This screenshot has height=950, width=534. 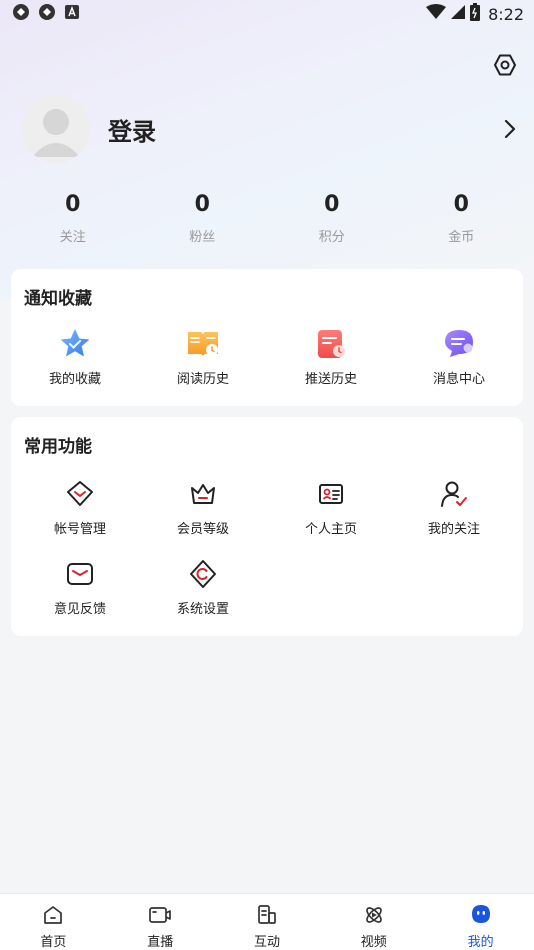 I want to click on grid-item-label: 推送历史, so click(x=330, y=379).